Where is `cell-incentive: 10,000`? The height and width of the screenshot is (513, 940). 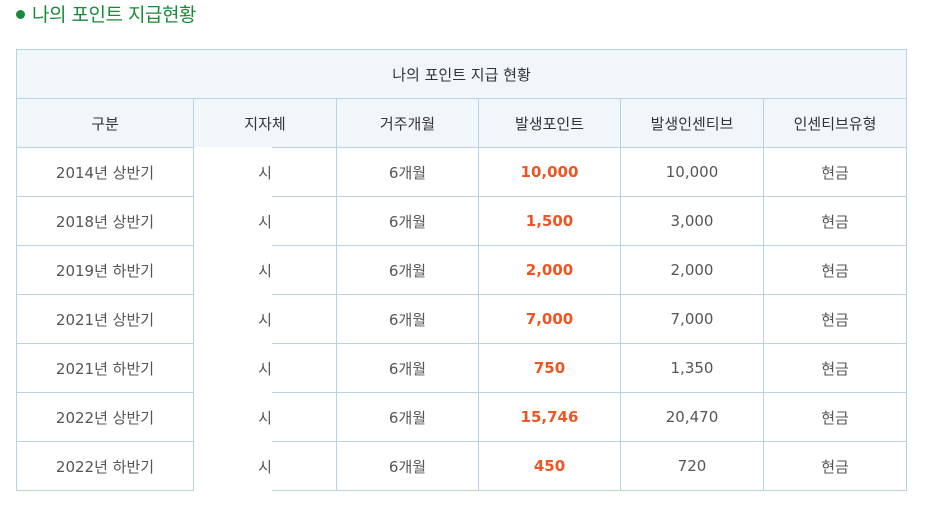 cell-incentive: 10,000 is located at coordinates (692, 172).